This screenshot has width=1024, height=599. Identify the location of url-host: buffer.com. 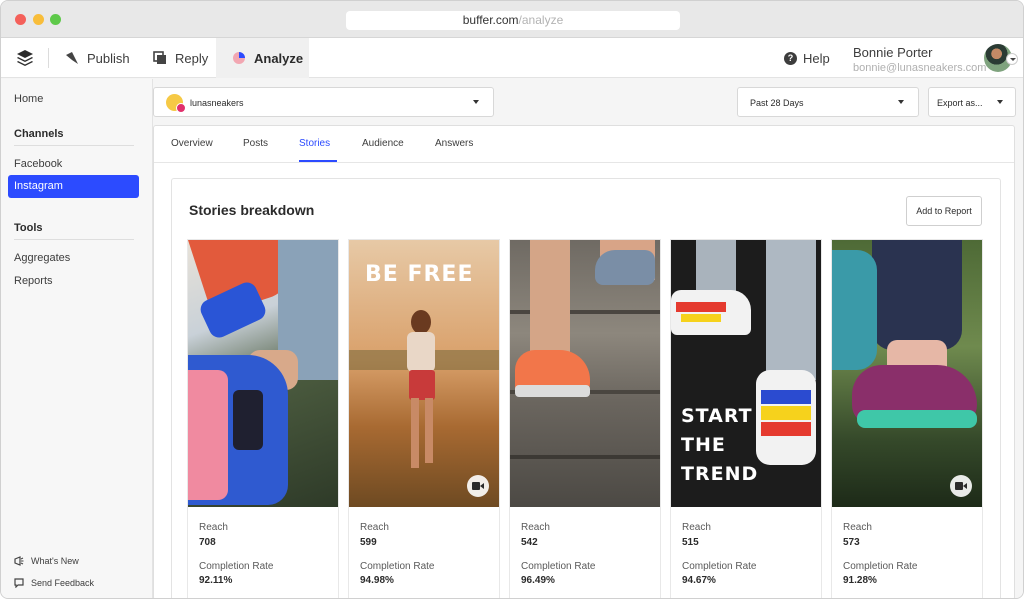
(490, 20).